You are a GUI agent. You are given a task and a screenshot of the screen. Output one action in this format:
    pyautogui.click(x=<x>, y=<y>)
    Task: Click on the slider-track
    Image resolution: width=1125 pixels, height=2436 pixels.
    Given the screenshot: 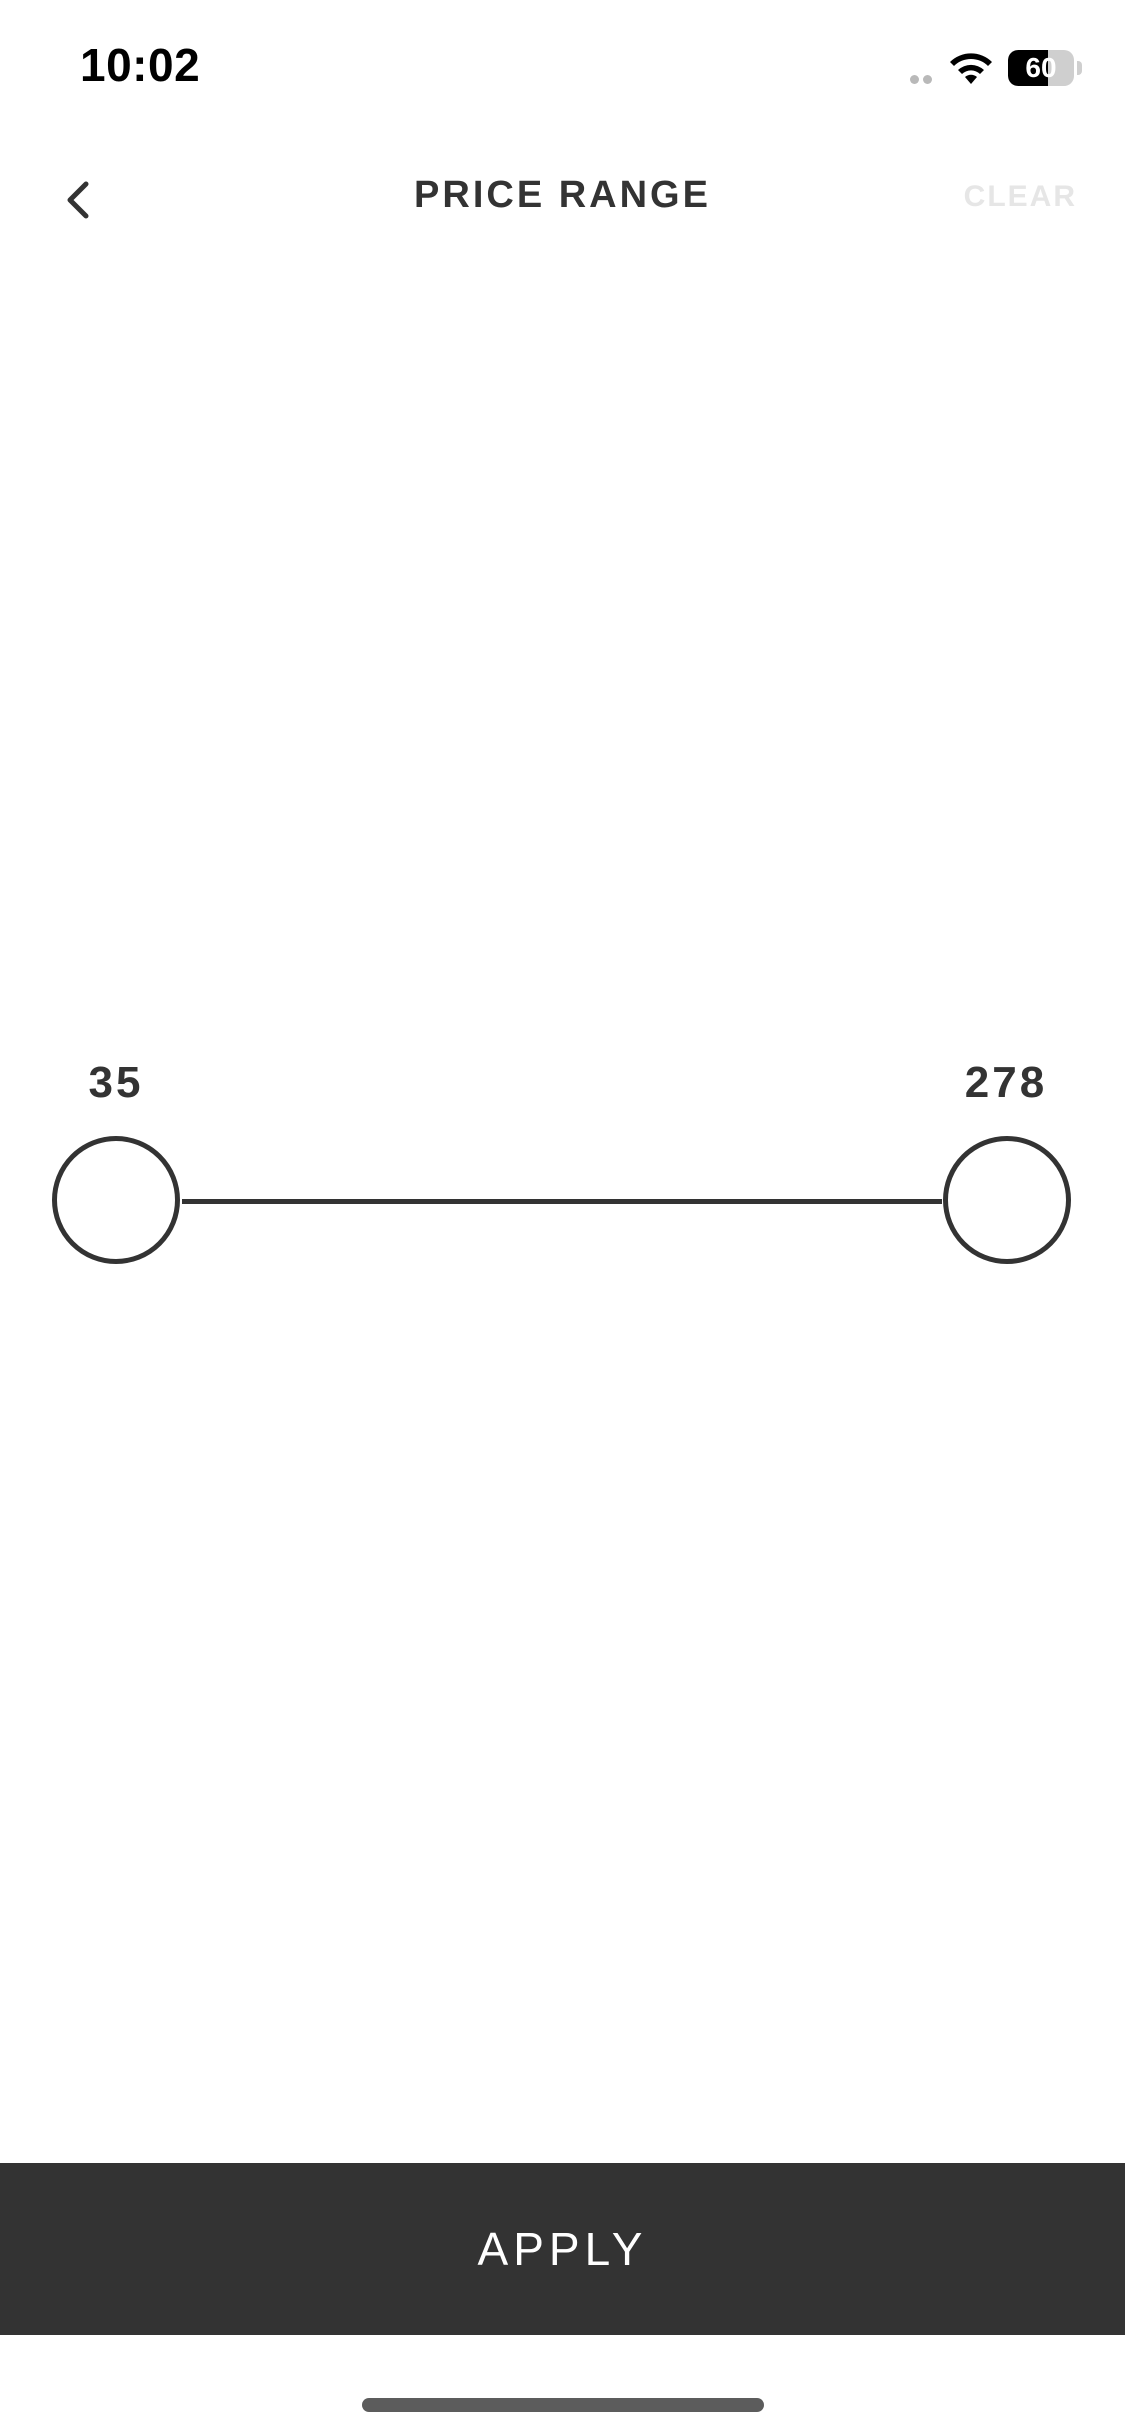 What is the action you would take?
    pyautogui.click(x=562, y=1201)
    